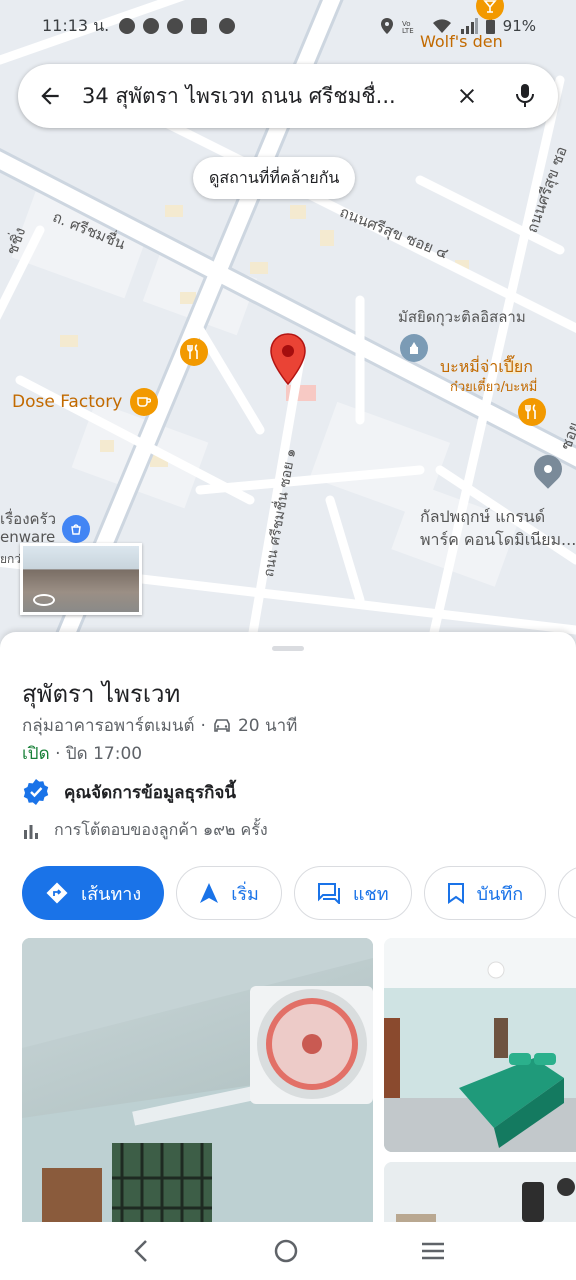 This screenshot has height=1280, width=576. Describe the element at coordinates (11, 559) in the screenshot. I see `poi-label-left-small: ยกว่` at that location.